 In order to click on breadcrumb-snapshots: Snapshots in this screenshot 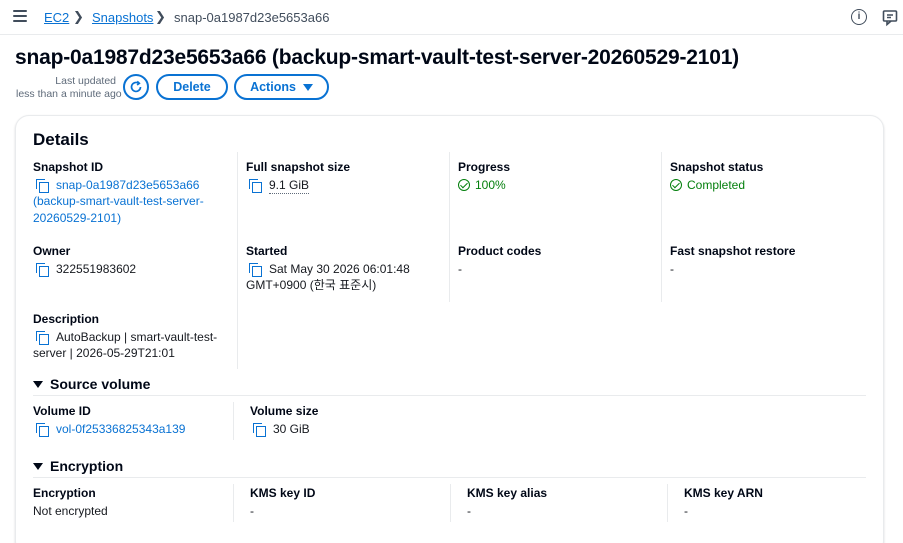, I will do `click(122, 17)`.